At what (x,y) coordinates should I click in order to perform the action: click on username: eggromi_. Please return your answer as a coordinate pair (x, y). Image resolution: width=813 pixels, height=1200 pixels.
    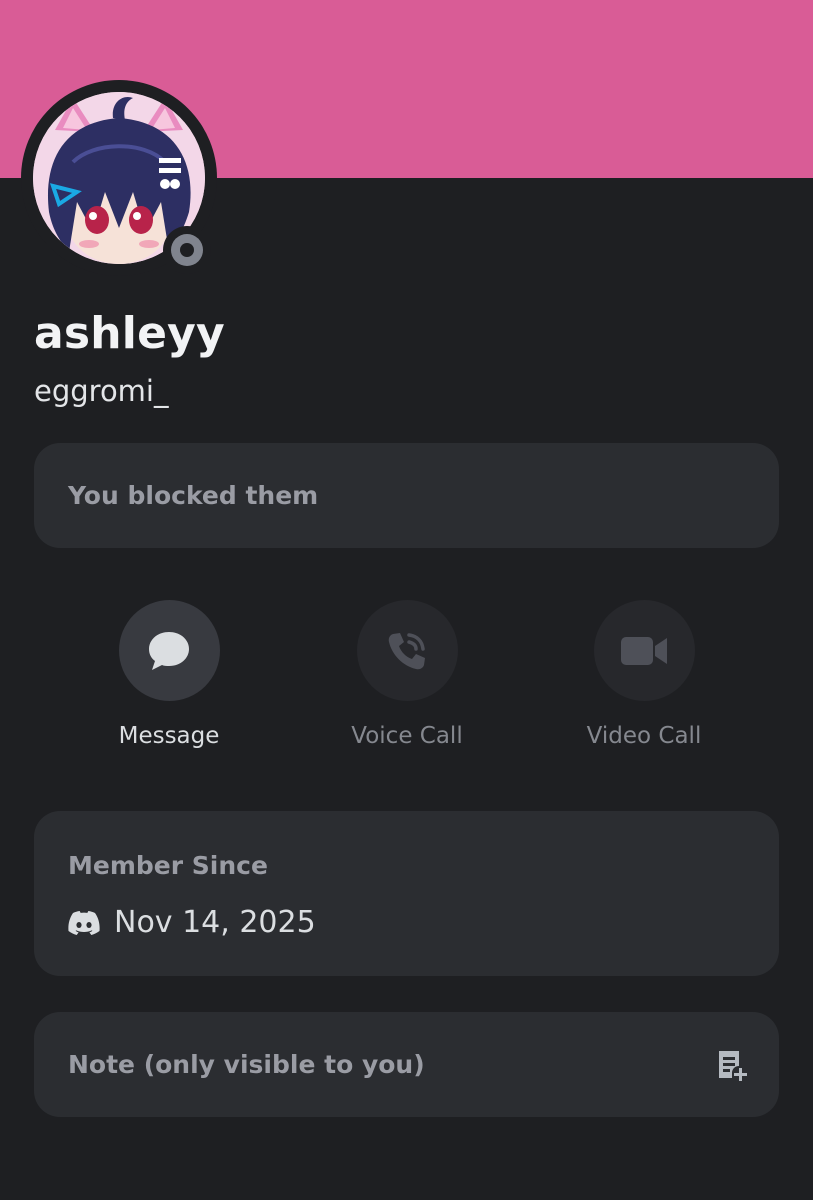
    Looking at the image, I should click on (101, 391).